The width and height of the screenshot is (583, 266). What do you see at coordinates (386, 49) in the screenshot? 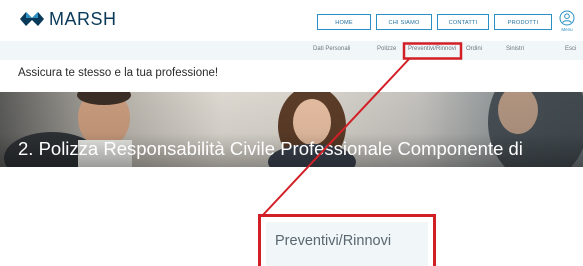
I see `subnav-polizze: Polizze` at bounding box center [386, 49].